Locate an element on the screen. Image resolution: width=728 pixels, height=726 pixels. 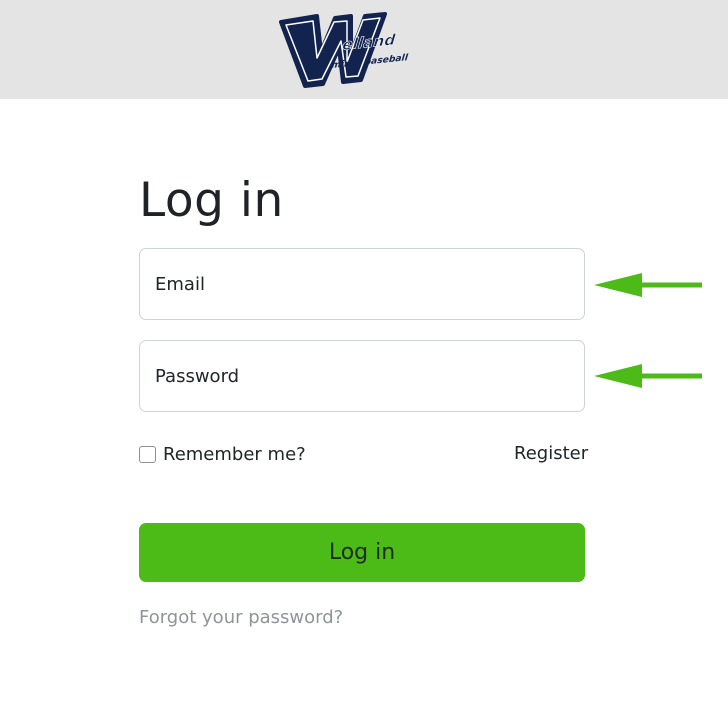
email-arrow-icon is located at coordinates (648, 285).